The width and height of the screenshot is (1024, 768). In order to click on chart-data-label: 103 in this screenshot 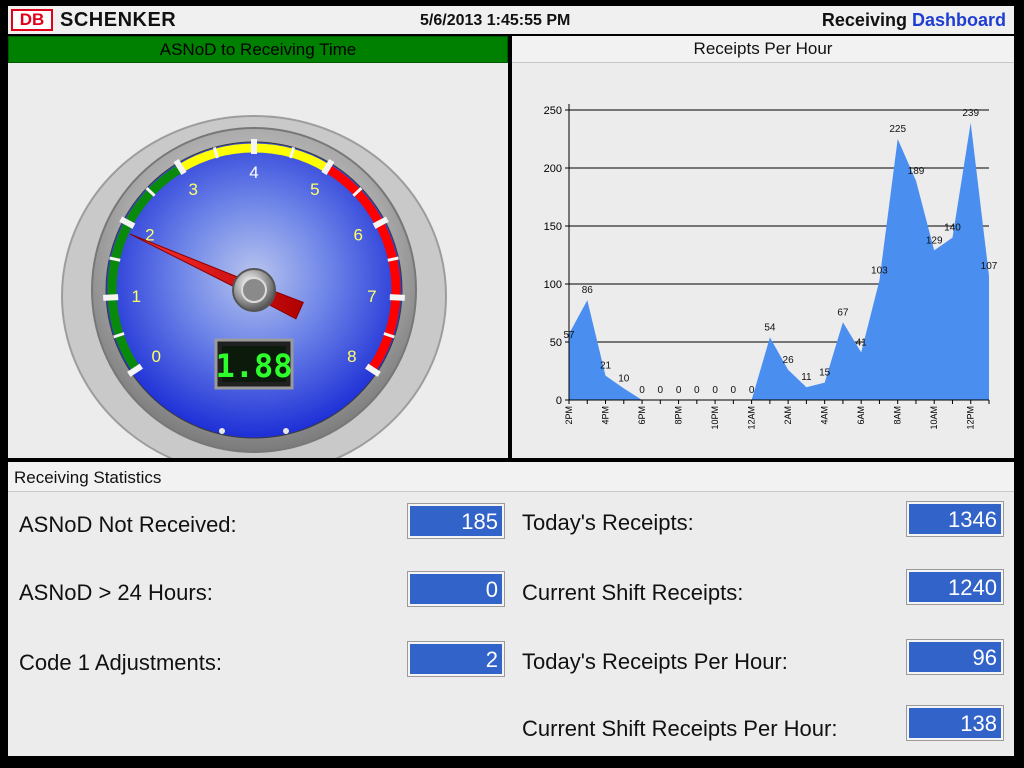, I will do `click(879, 271)`.